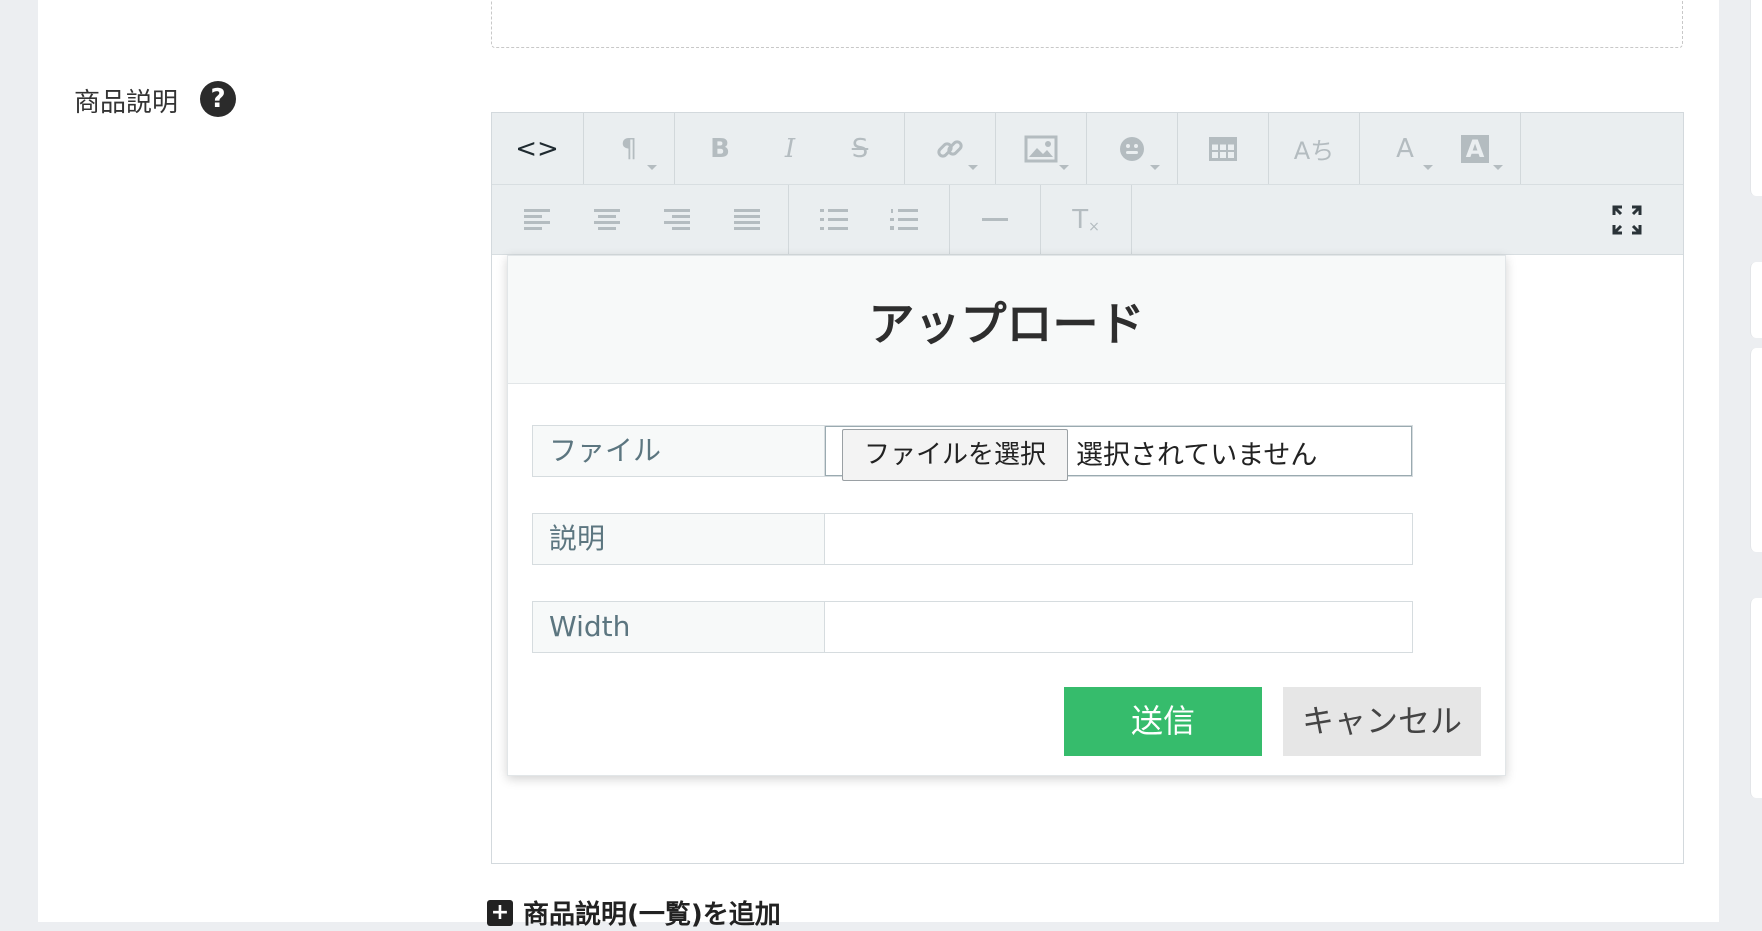 Image resolution: width=1762 pixels, height=931 pixels. What do you see at coordinates (1405, 148) in the screenshot?
I see `font-color-icon: A` at bounding box center [1405, 148].